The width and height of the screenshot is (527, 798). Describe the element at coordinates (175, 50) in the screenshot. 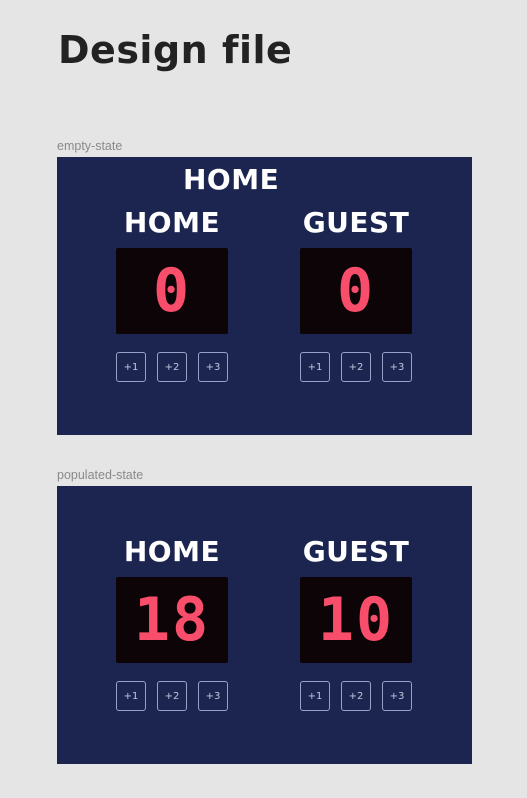

I see `page-title: Design file` at that location.